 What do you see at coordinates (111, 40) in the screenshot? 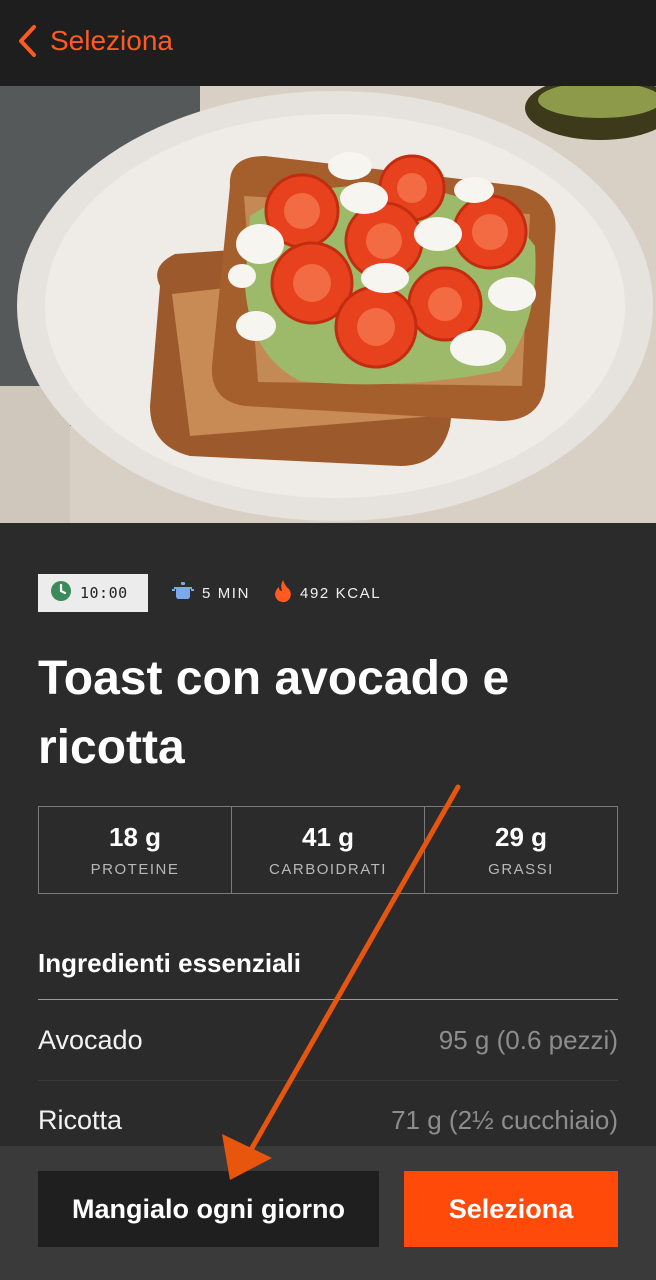
I see `back-label: Seleziona` at bounding box center [111, 40].